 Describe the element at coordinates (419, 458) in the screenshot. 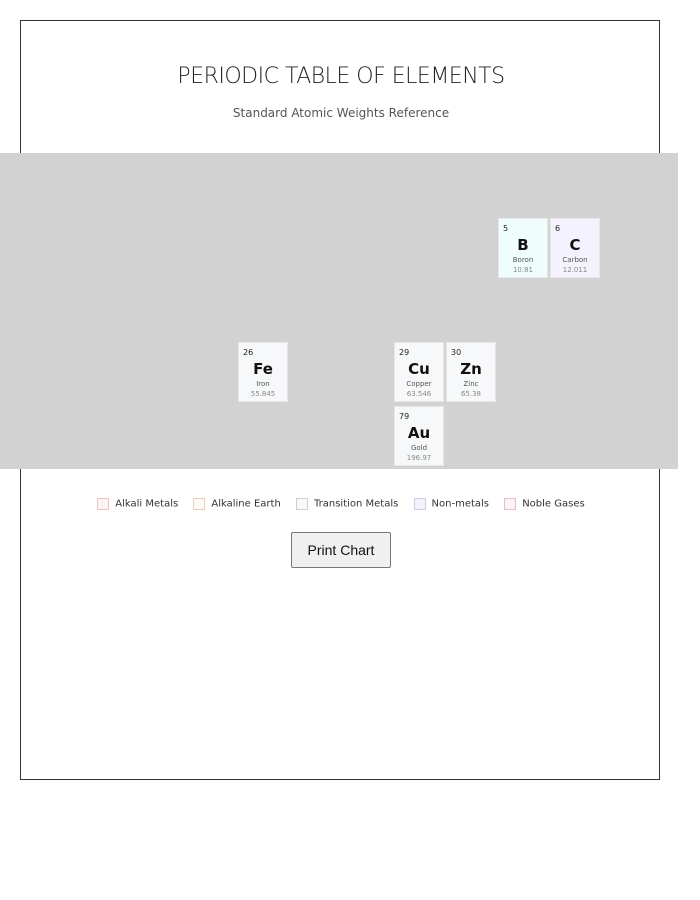

I see `atomic-weight: 196.97` at that location.